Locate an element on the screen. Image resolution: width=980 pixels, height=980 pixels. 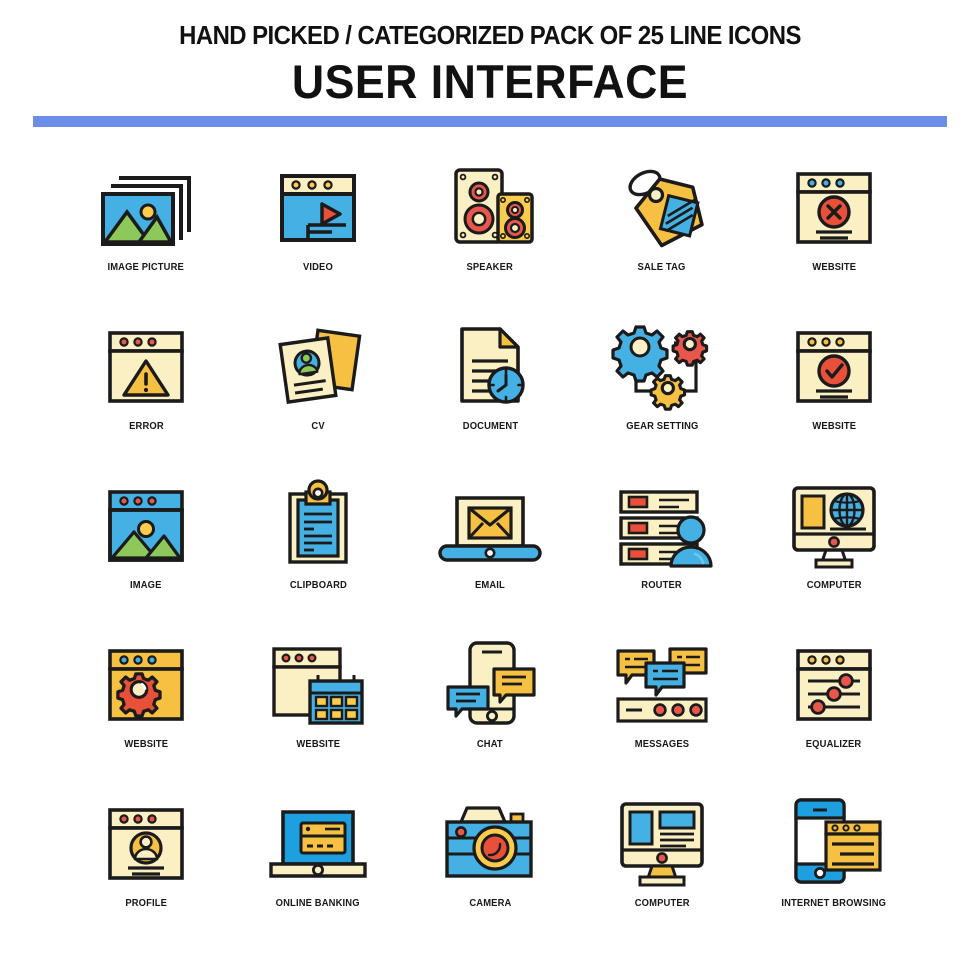
website-error-cross-icon is located at coordinates (834, 204).